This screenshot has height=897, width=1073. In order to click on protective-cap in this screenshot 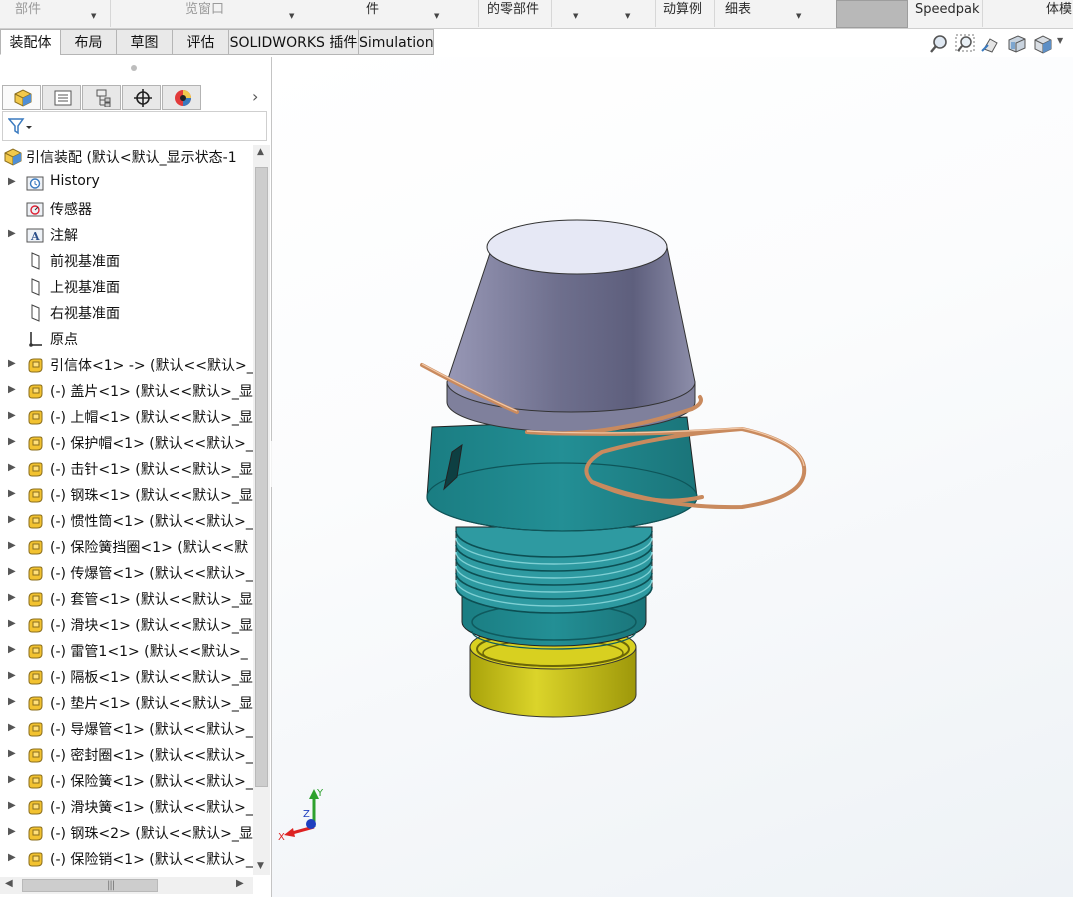, I will do `click(571, 326)`.